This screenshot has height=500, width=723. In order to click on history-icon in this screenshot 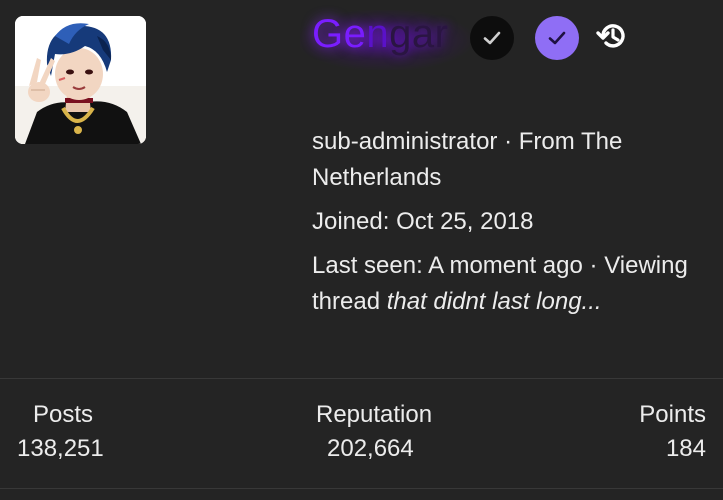, I will do `click(610, 36)`.